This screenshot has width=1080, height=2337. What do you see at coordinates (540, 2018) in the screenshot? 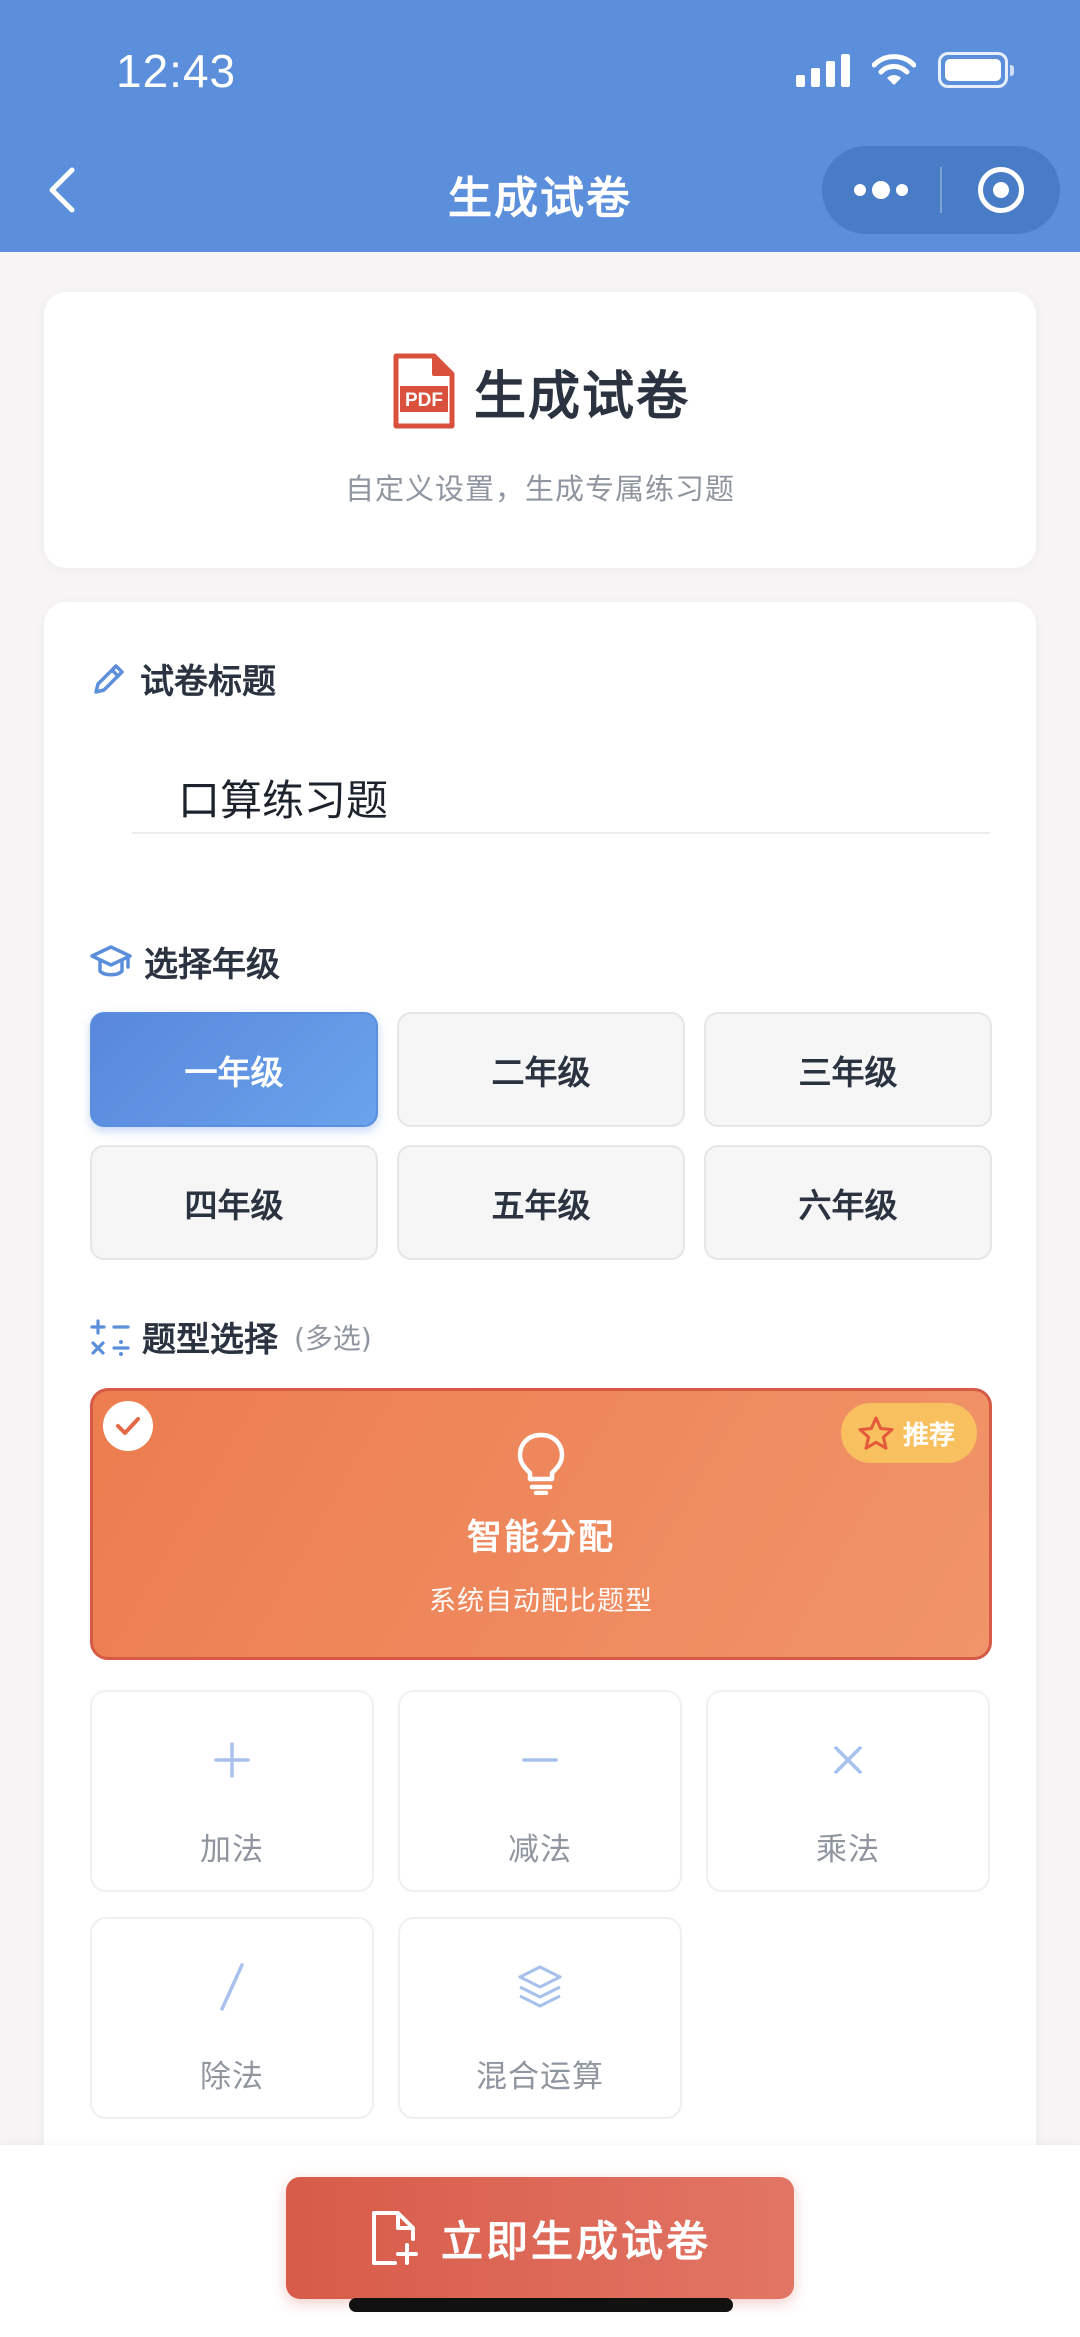
I see `option-mixed-operations: 混合运算` at bounding box center [540, 2018].